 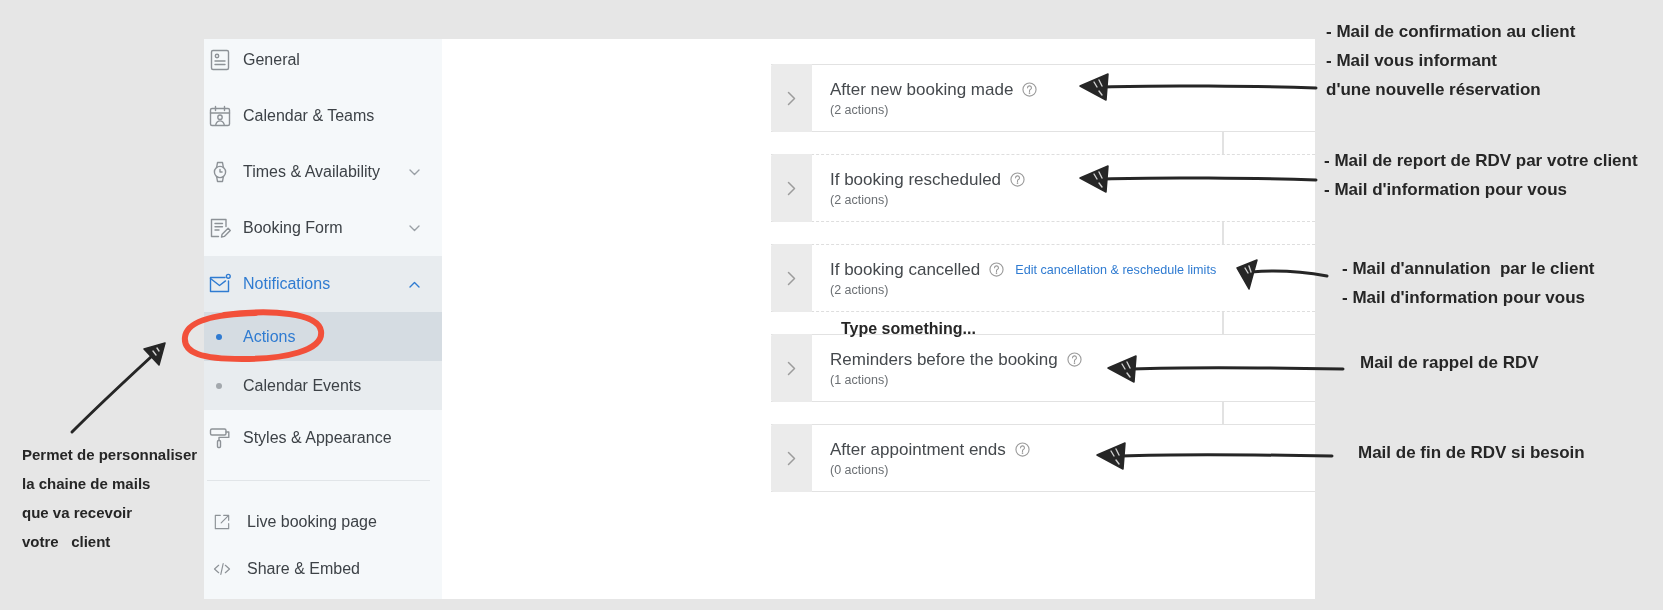 What do you see at coordinates (922, 89) in the screenshot?
I see `trigger-title: After new booking made` at bounding box center [922, 89].